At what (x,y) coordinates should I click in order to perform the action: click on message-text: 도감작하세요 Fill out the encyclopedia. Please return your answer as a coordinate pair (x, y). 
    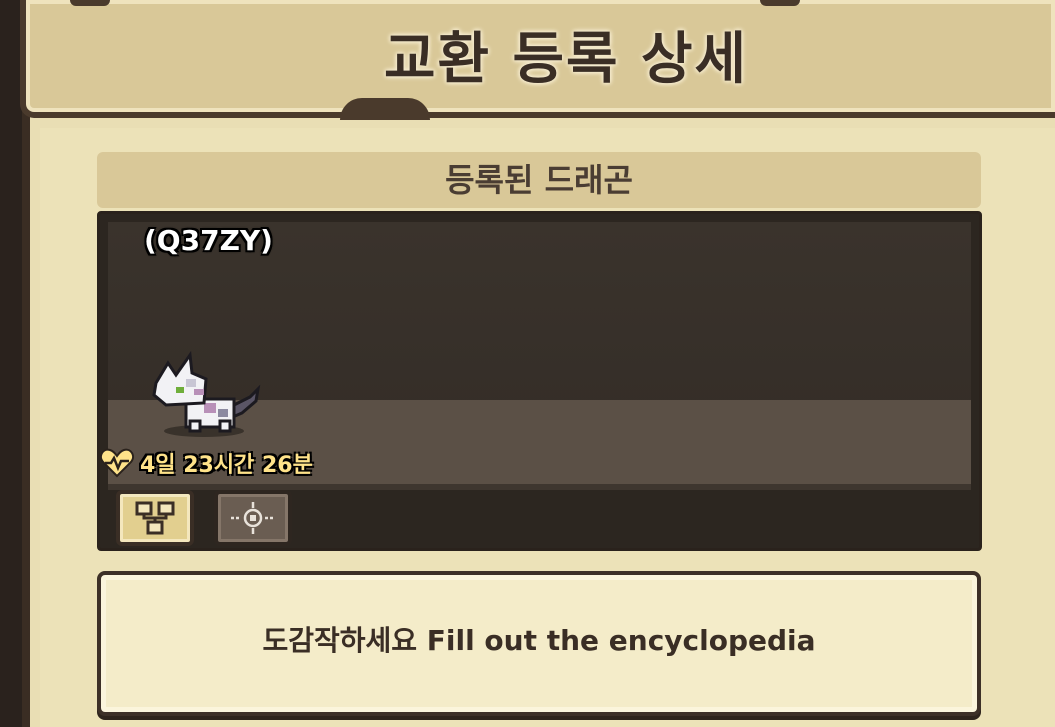
    Looking at the image, I should click on (539, 640).